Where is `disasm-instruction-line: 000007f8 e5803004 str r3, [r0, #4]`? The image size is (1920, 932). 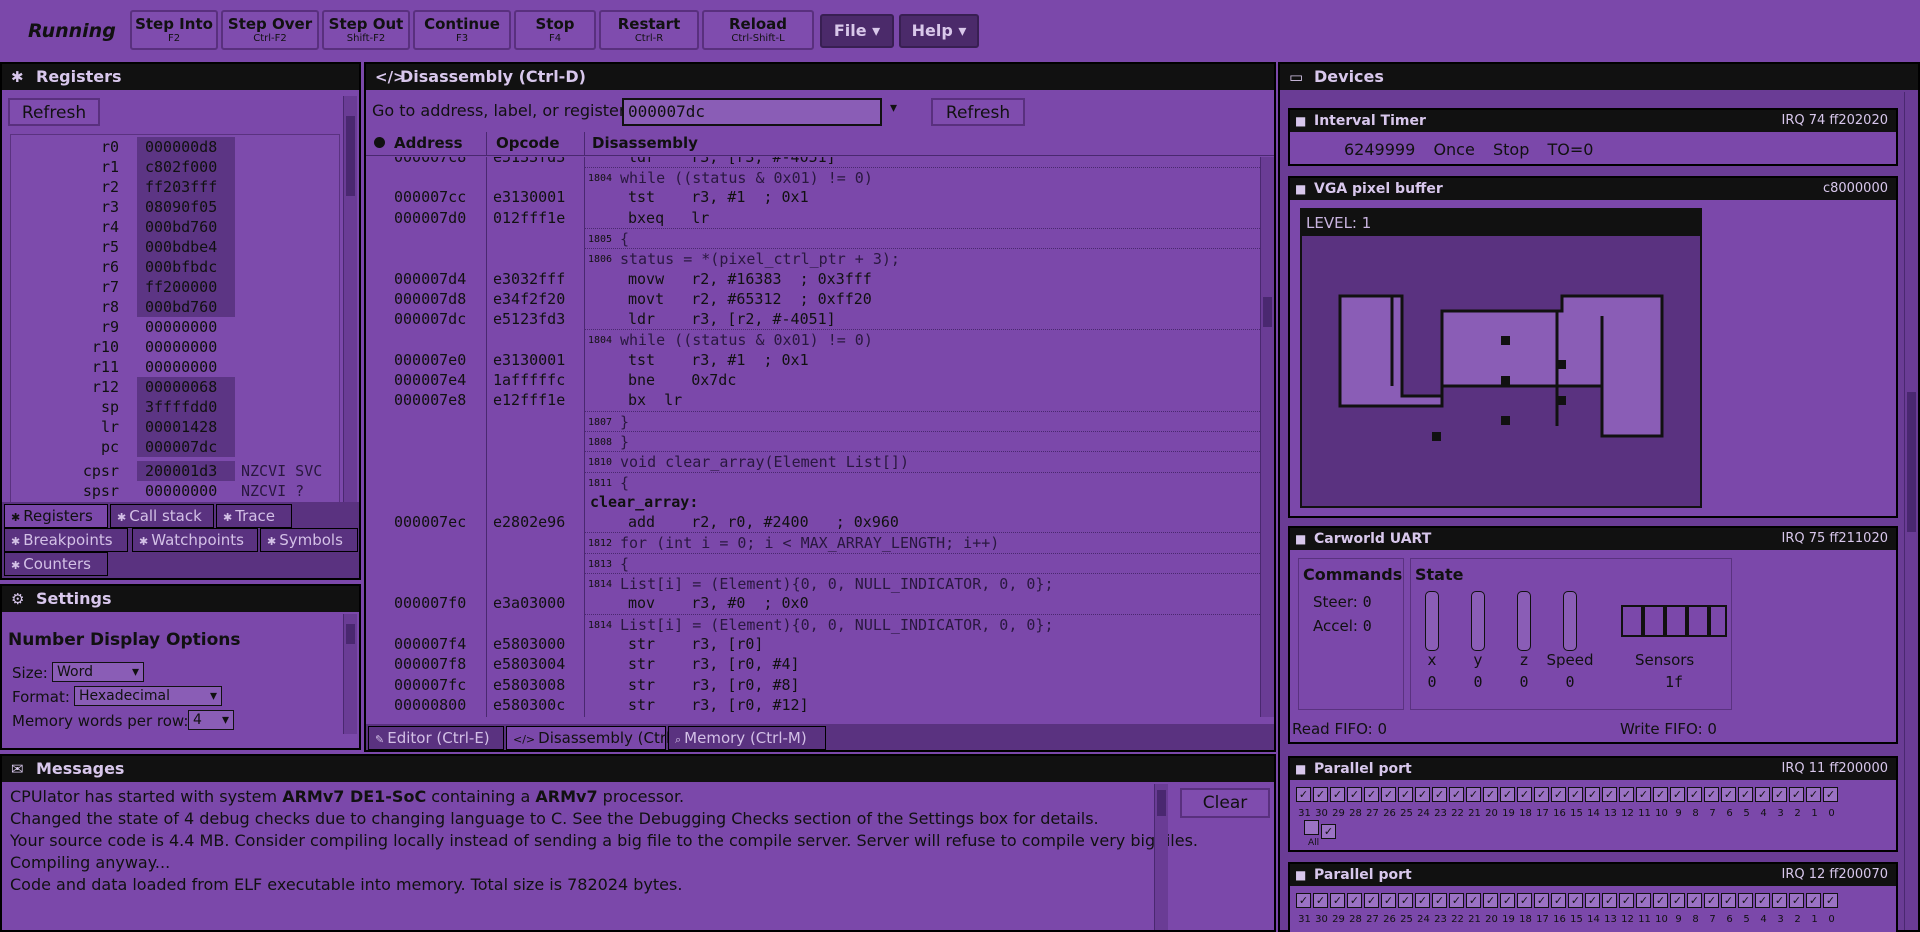 disasm-instruction-line: 000007f8 e5803004 str r3, [r0, #4] is located at coordinates (813, 664).